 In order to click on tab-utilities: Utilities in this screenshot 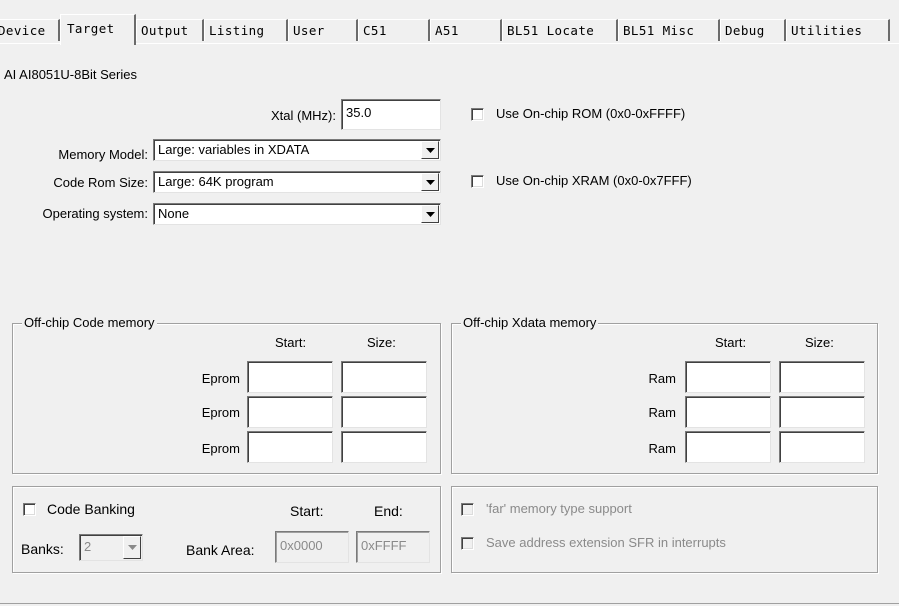, I will do `click(838, 30)`.